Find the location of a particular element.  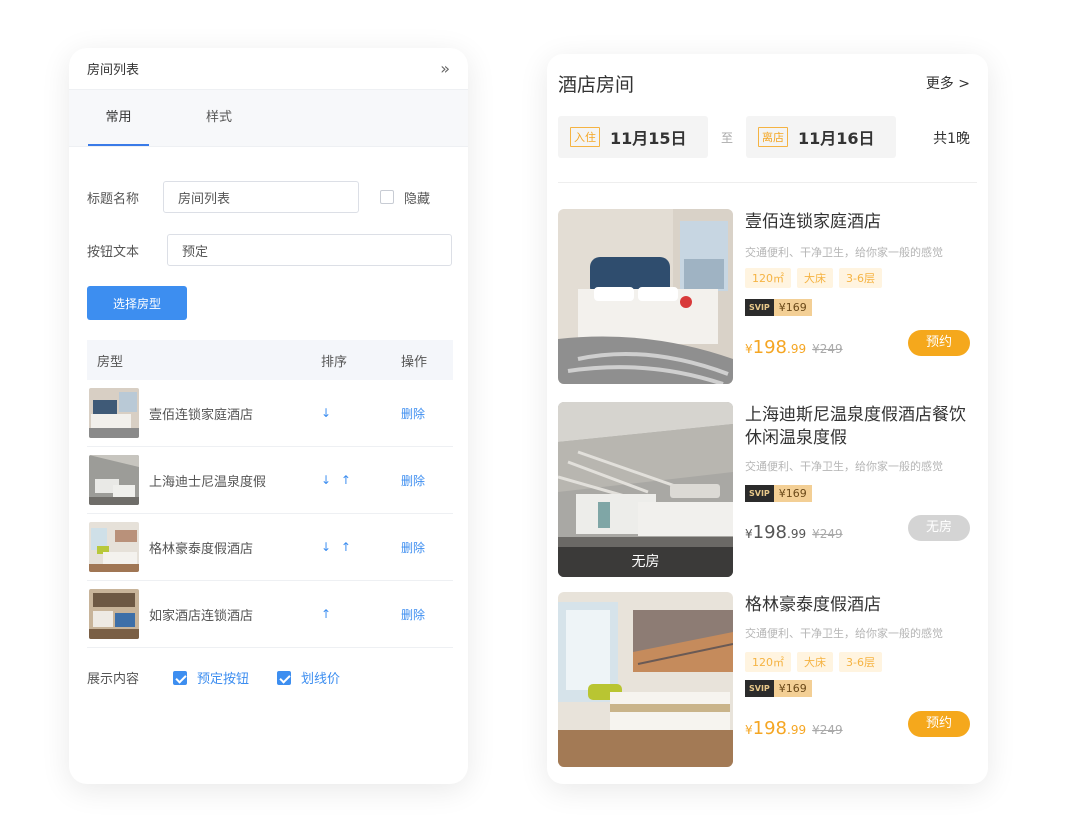

collapse-double-chevron-icon: » is located at coordinates (445, 68).